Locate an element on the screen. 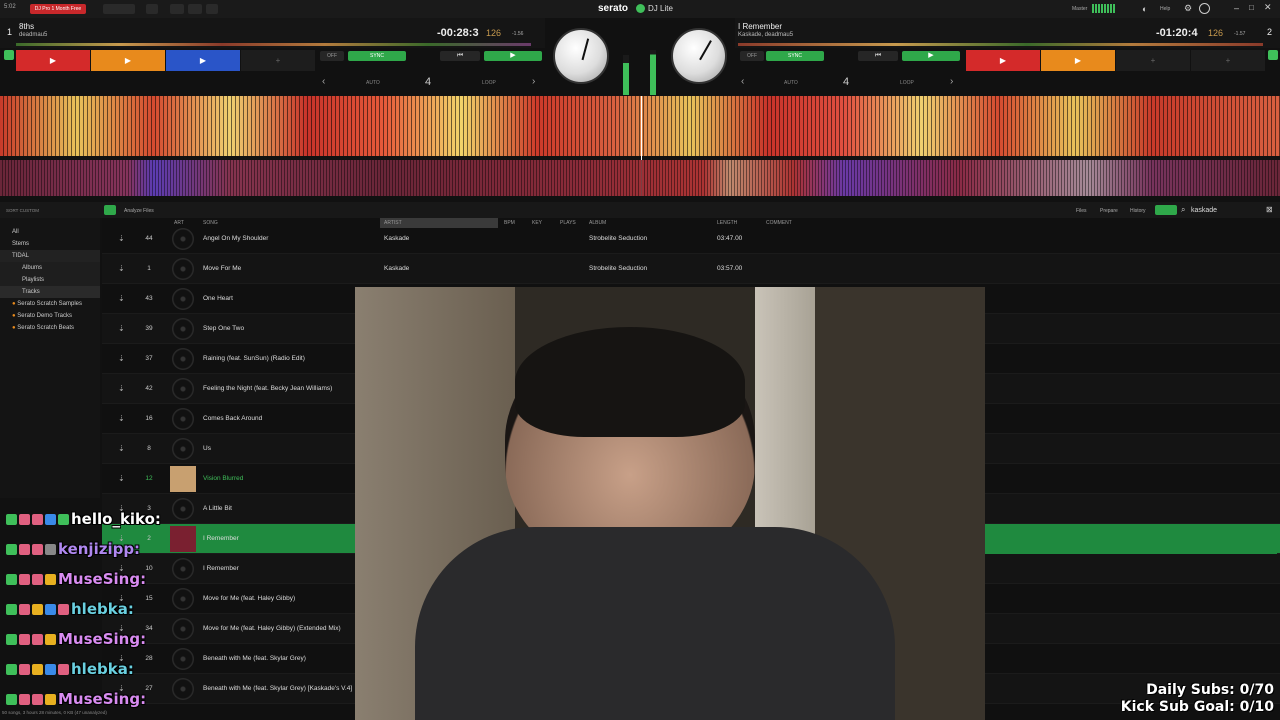 This screenshot has width=1280, height=720. profile-icon is located at coordinates (1204, 8).